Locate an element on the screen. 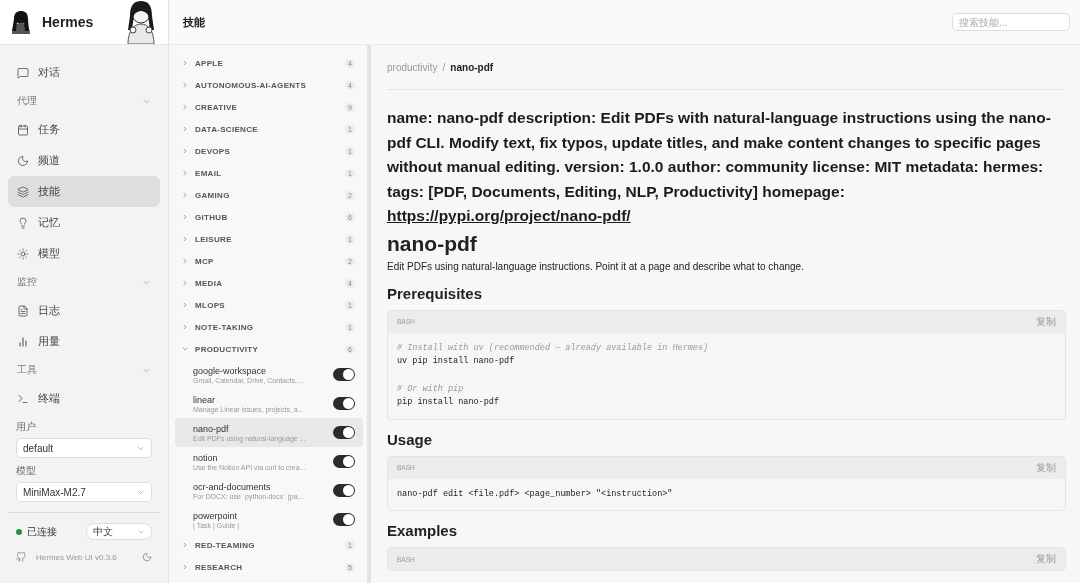 Image resolution: width=1080 pixels, height=583 pixels. app-name: Hermes is located at coordinates (68, 22).